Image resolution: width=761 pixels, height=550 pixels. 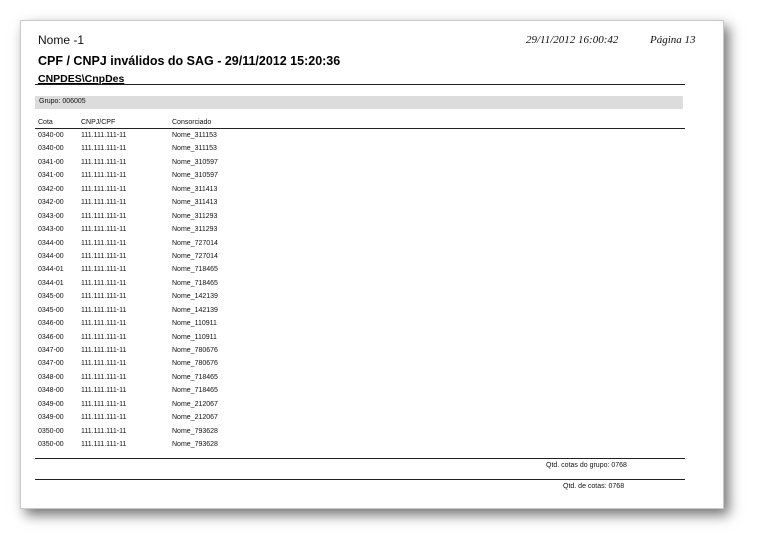 What do you see at coordinates (45, 122) in the screenshot?
I see `column-header-cota: Cota` at bounding box center [45, 122].